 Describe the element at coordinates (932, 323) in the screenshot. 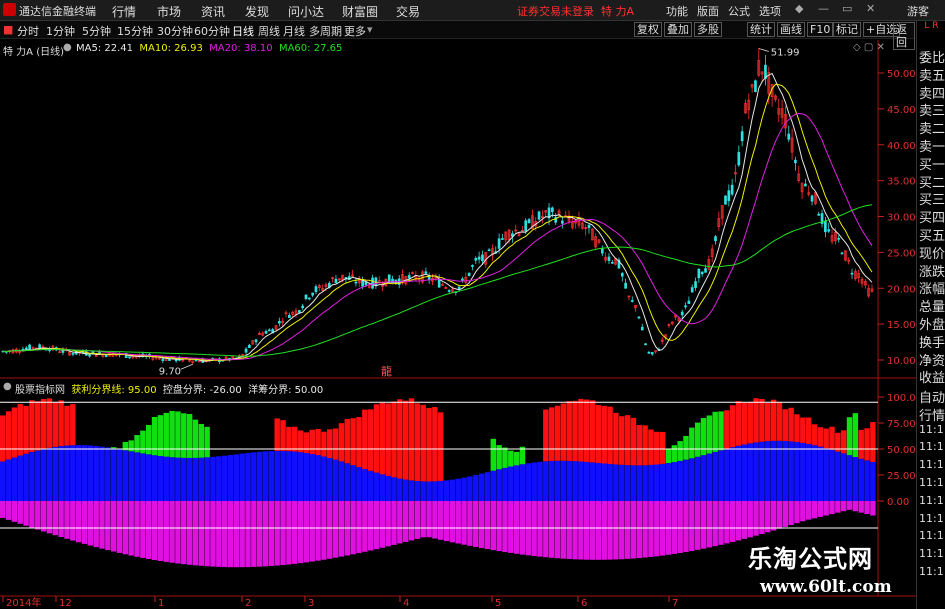

I see `side-item-15: 外盘` at that location.